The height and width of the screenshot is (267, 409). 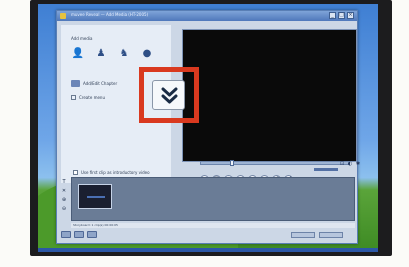 I want to click on preview-options: ⊡ ◐ ✱, so click(x=350, y=164).